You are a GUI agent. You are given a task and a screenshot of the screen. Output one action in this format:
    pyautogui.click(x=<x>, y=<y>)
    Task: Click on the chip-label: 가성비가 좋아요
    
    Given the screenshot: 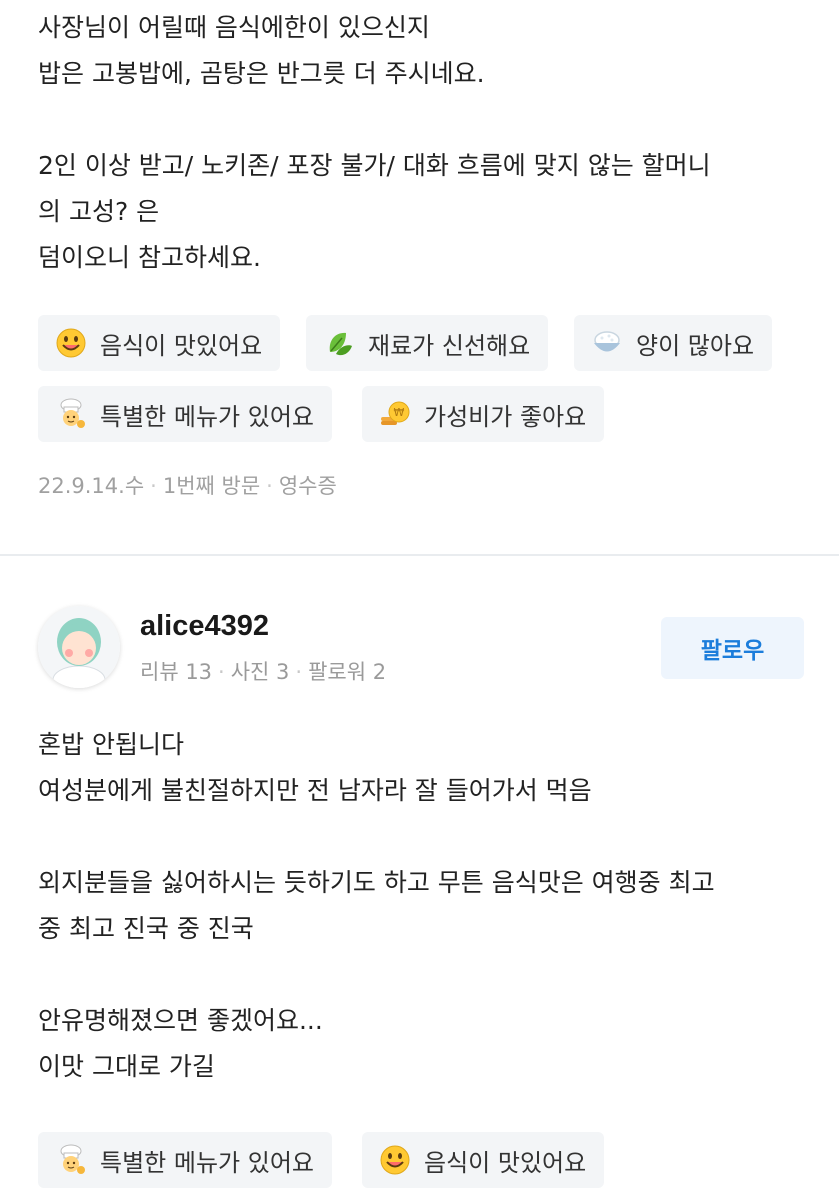 What is the action you would take?
    pyautogui.click(x=505, y=416)
    